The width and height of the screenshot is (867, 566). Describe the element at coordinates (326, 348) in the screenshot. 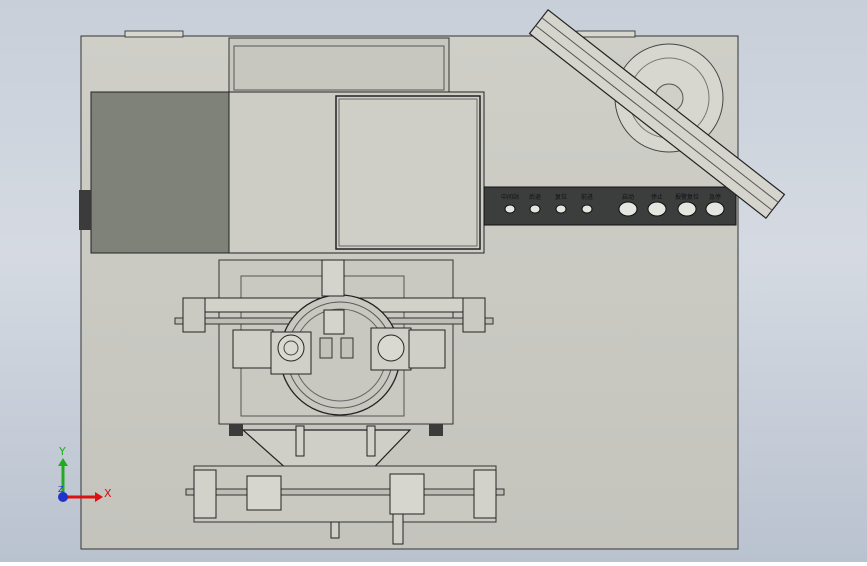

I see `center-slot-left` at that location.